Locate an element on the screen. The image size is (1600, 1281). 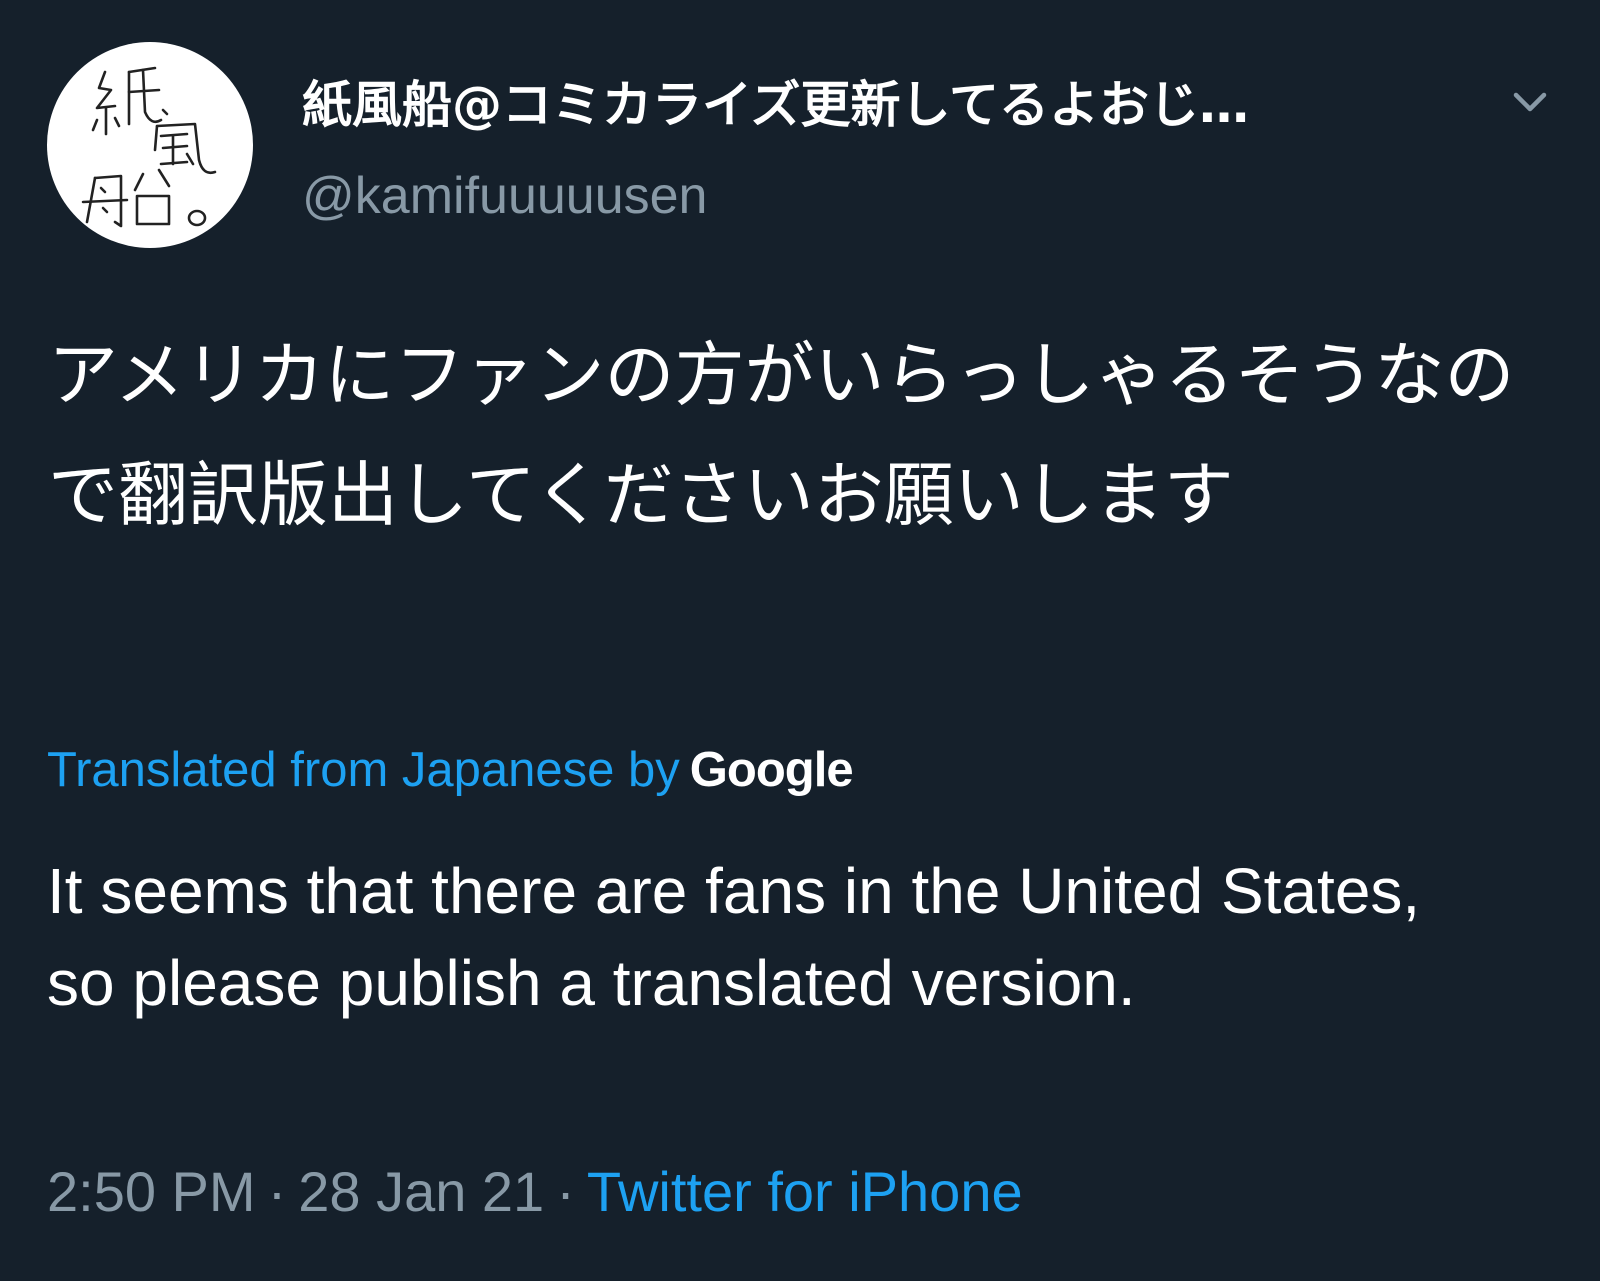
translation-attribution: Translated from Japanese by Google is located at coordinates (450, 770).